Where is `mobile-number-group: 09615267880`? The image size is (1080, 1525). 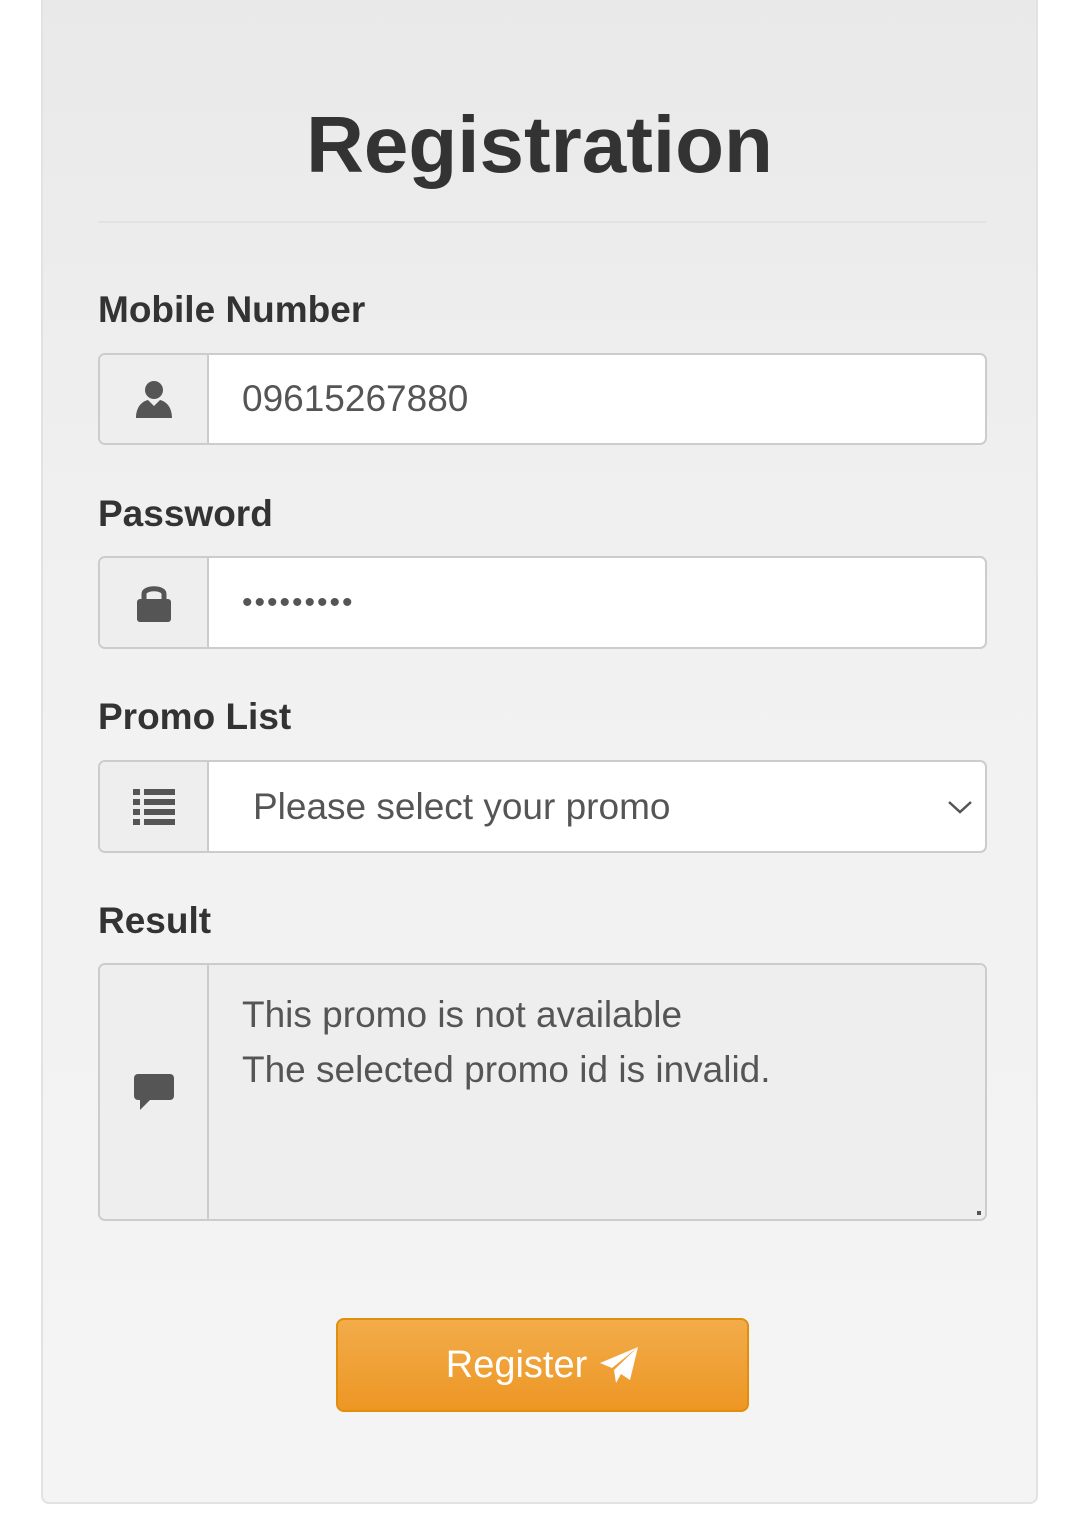 mobile-number-group: 09615267880 is located at coordinates (542, 399).